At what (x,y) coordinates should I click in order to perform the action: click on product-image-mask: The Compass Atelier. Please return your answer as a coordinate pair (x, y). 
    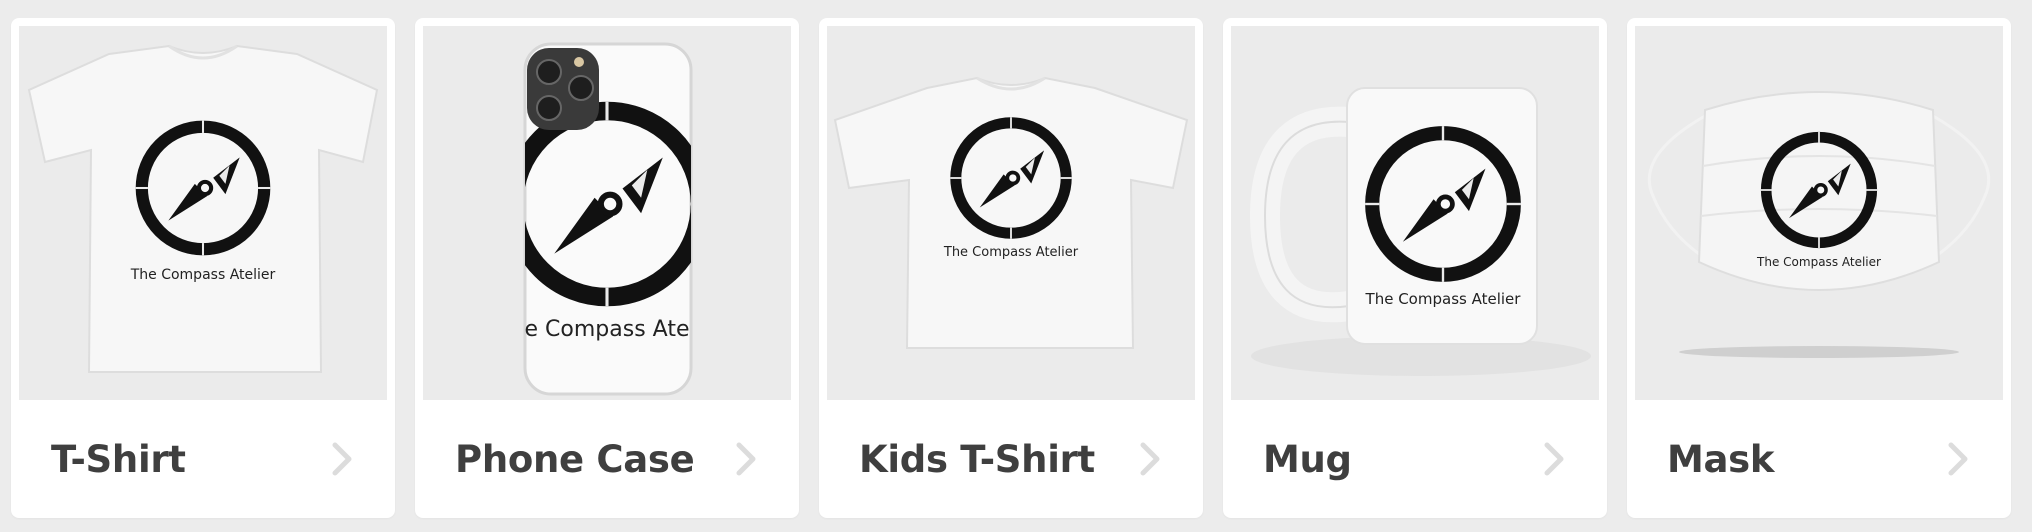
    Looking at the image, I should click on (1819, 213).